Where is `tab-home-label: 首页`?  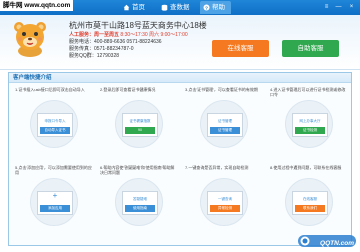
tab-home-label: 首页 is located at coordinates (138, 7).